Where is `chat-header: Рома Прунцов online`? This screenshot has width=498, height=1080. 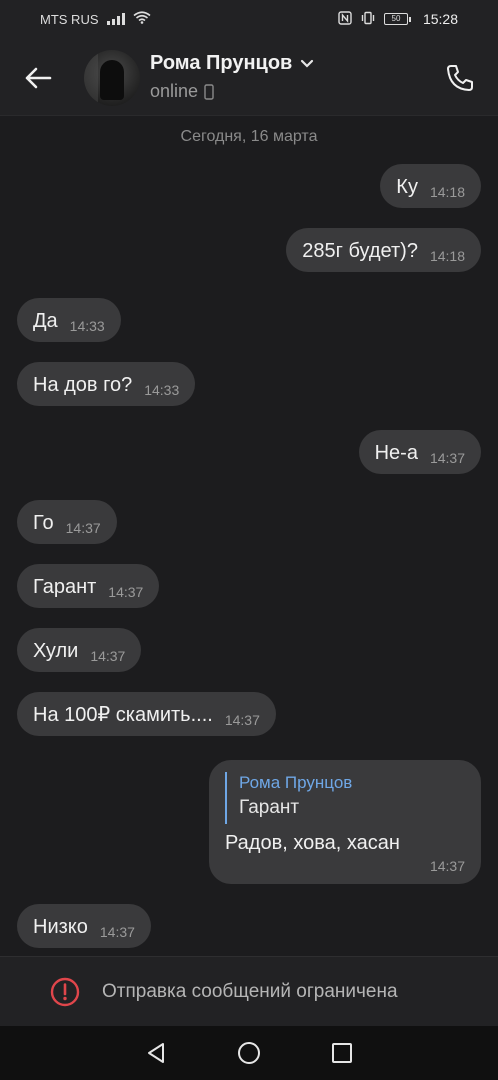 chat-header: Рома Прунцов online is located at coordinates (249, 77).